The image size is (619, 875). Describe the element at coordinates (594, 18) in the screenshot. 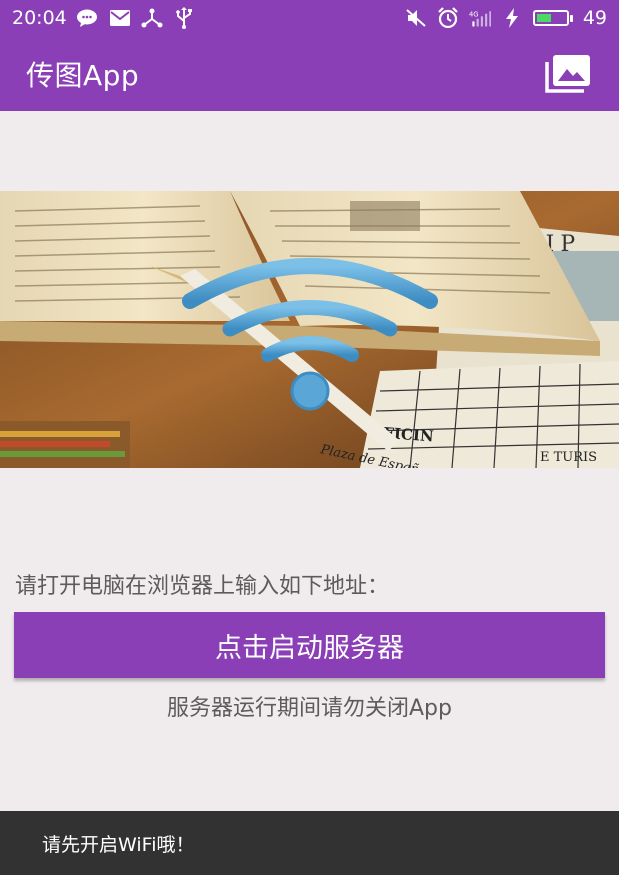

I see `battery-level: 49` at that location.